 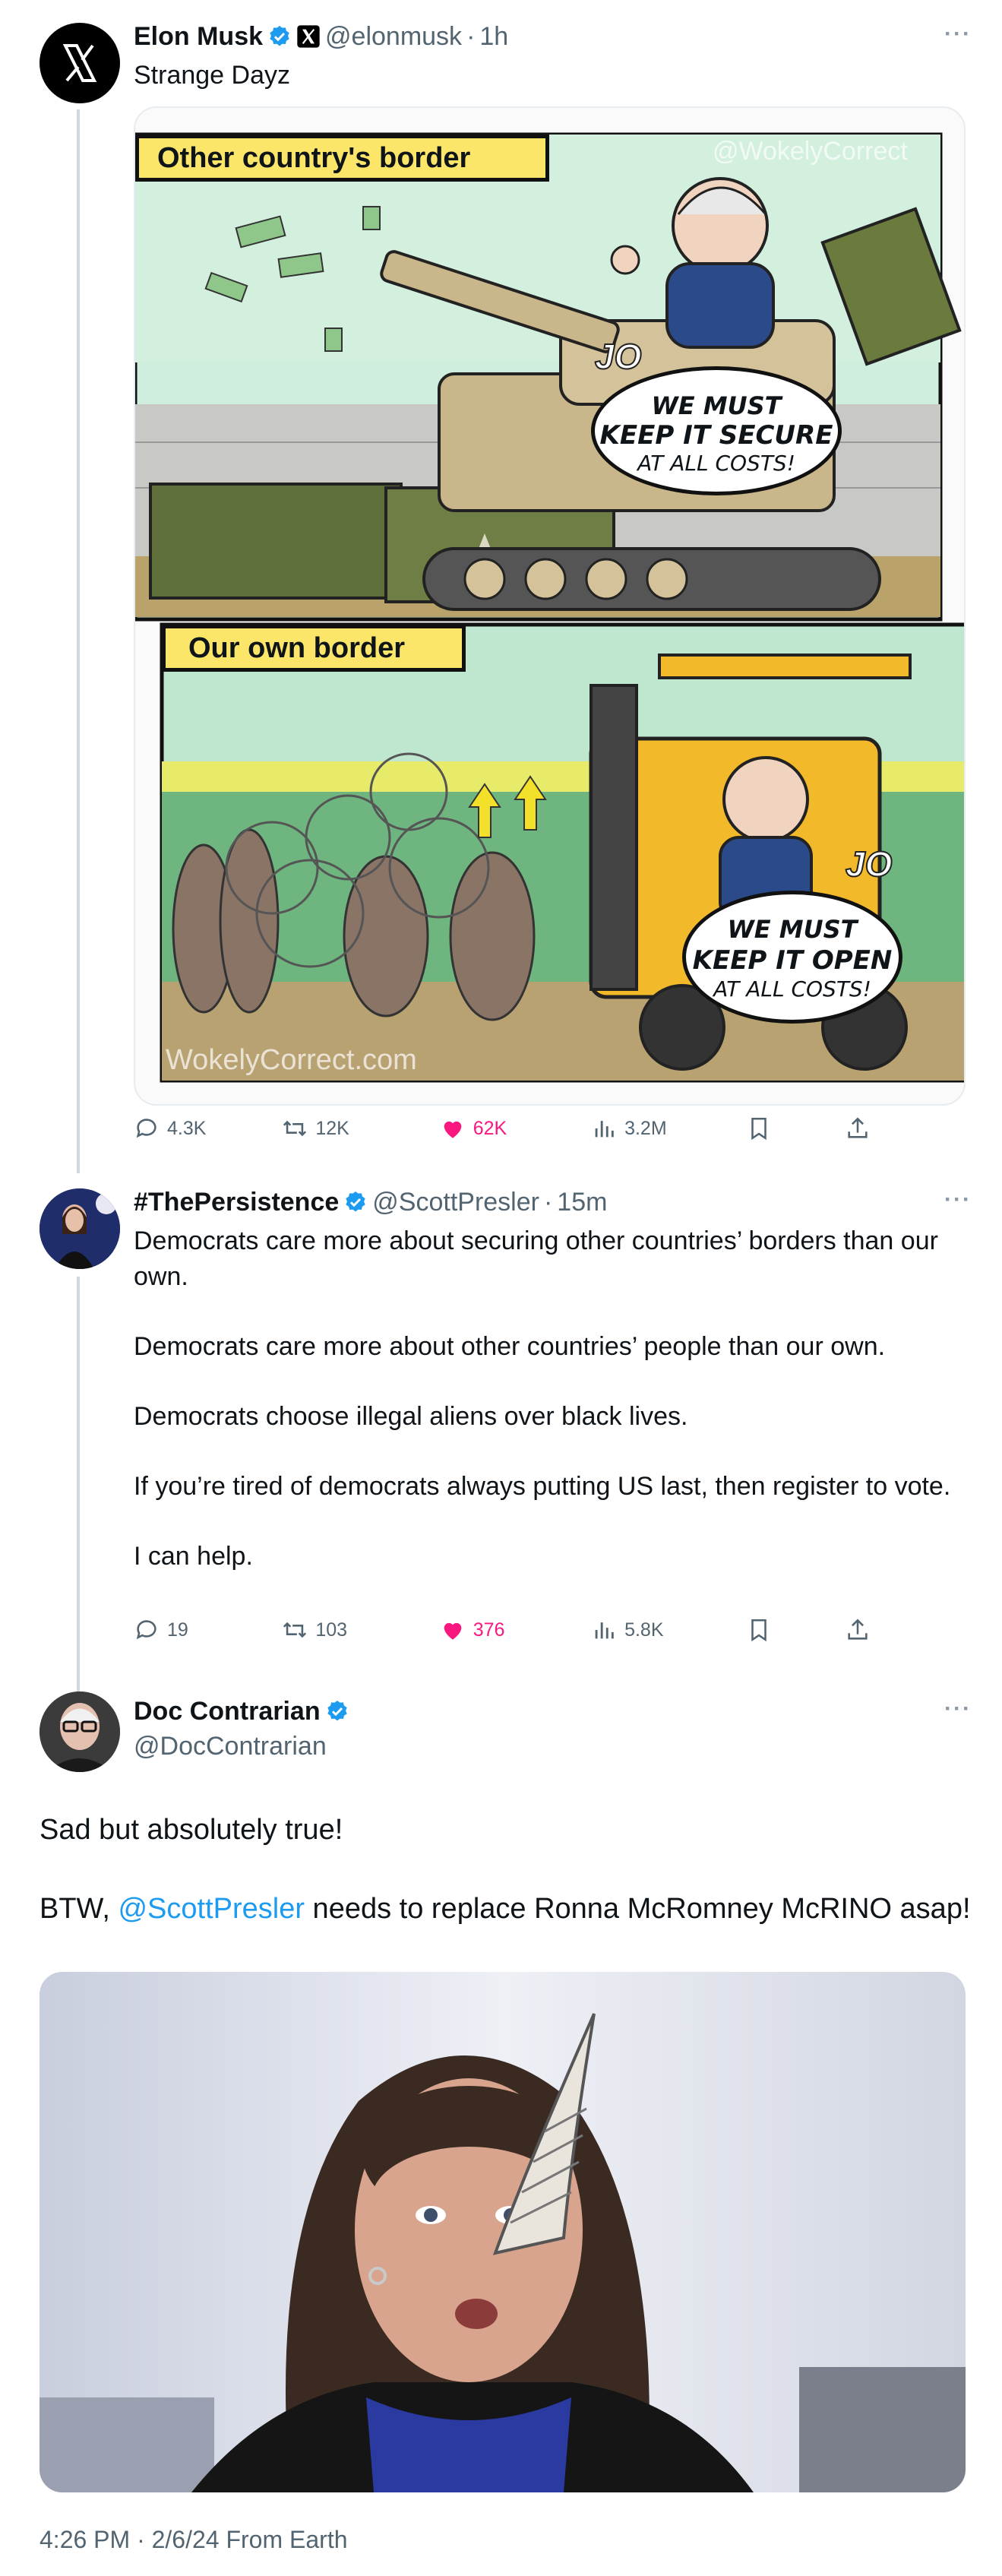 What do you see at coordinates (227, 1711) in the screenshot?
I see `author-name: Doc Contrarian` at bounding box center [227, 1711].